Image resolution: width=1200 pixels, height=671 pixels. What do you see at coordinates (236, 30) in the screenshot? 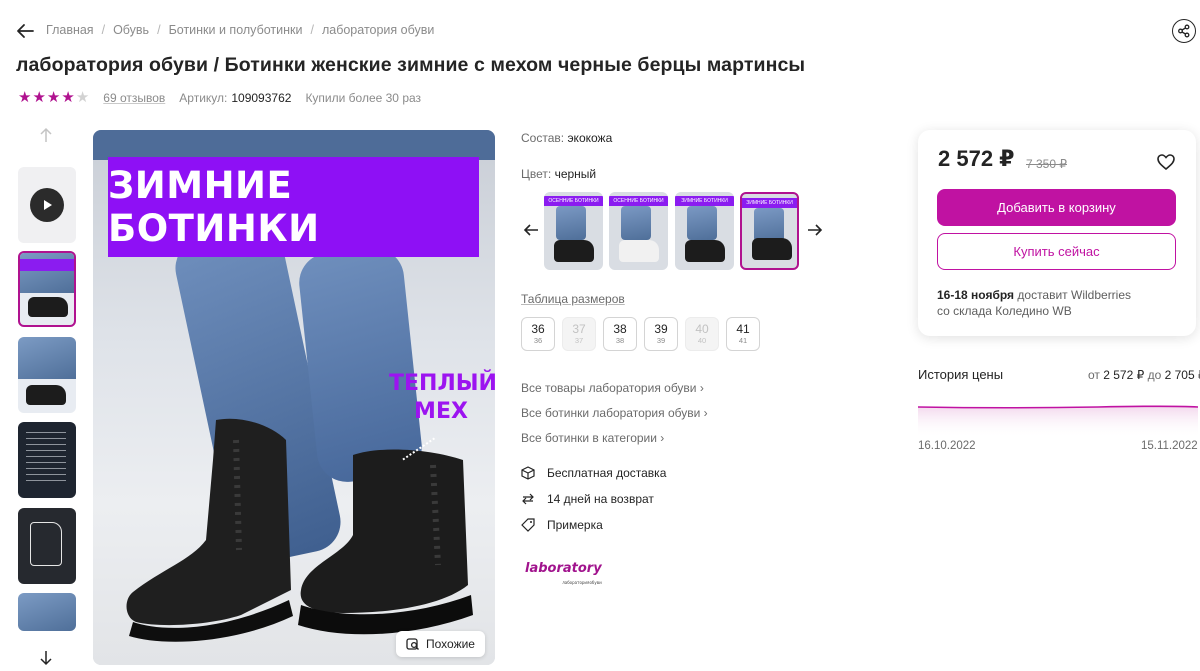
I see `breadcrumb-boots: Ботинки и полуботинки` at bounding box center [236, 30].